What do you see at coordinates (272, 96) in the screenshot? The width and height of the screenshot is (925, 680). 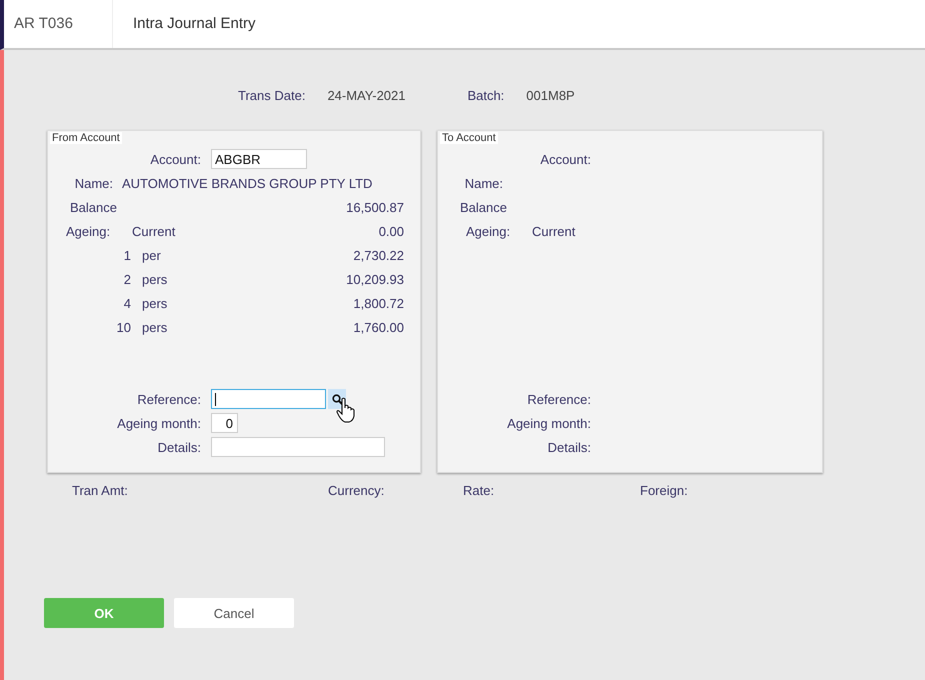 I see `trans-date-label: Trans Date:` at bounding box center [272, 96].